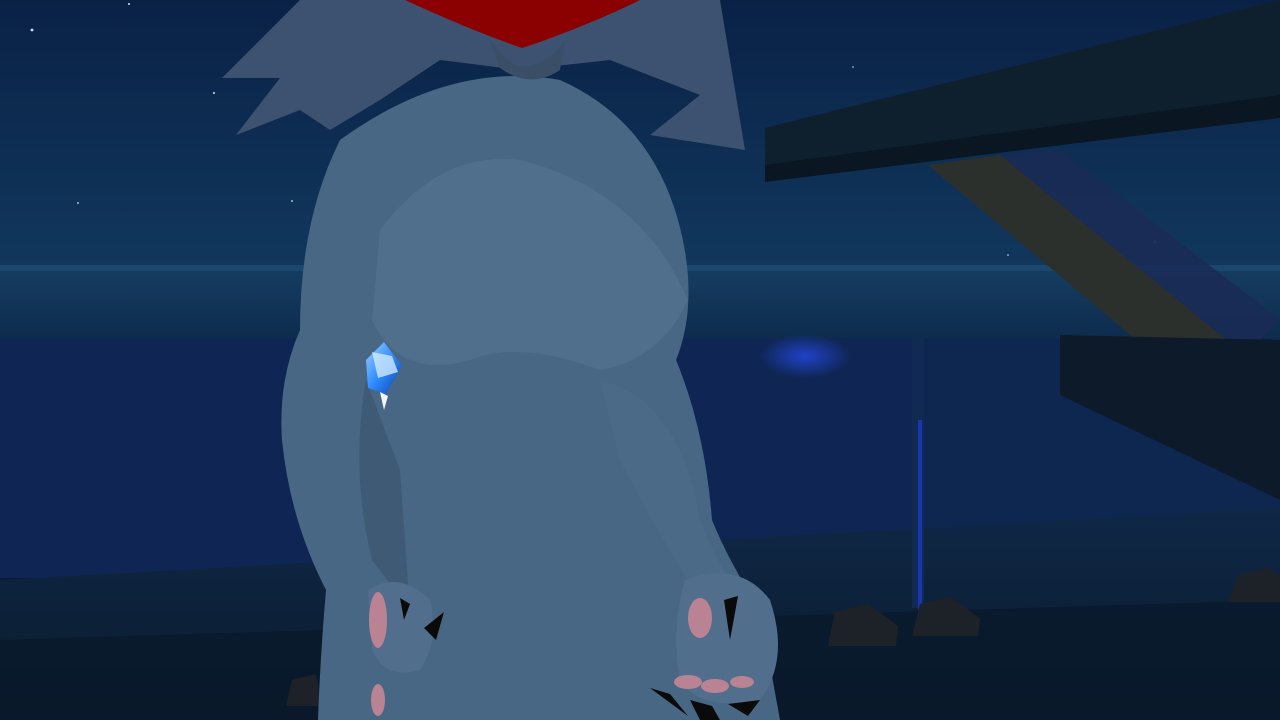 The width and height of the screenshot is (1280, 720). What do you see at coordinates (920, 515) in the screenshot?
I see `railing-post-glow` at bounding box center [920, 515].